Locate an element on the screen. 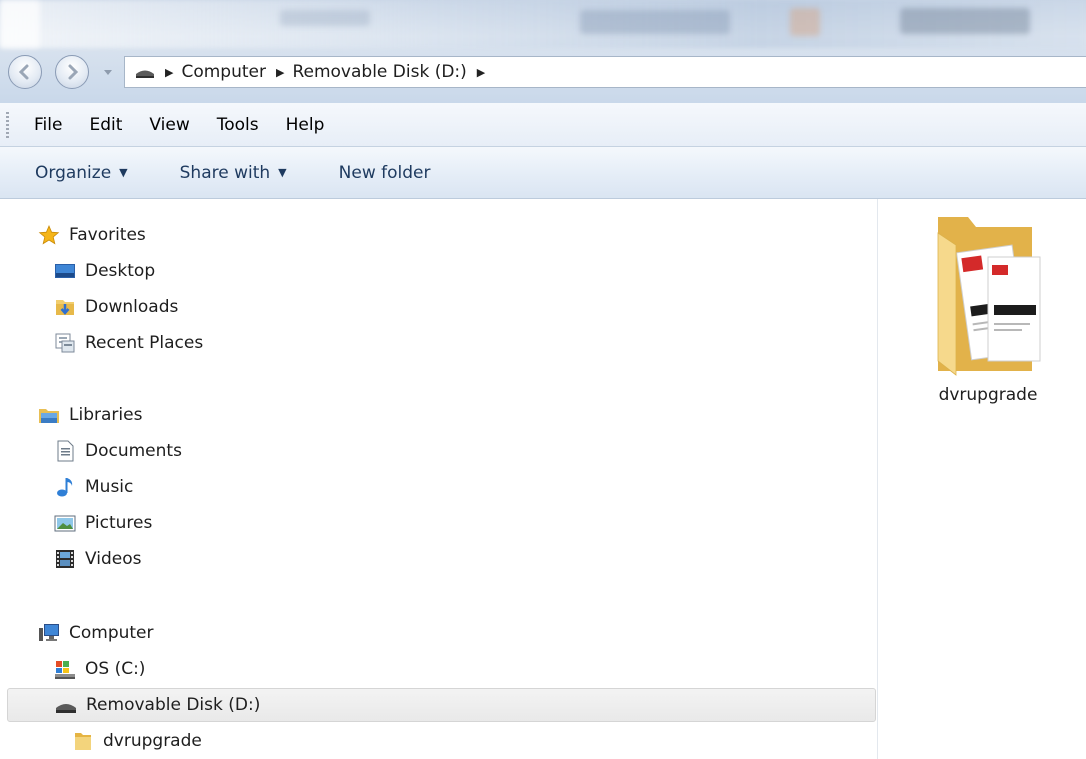 This screenshot has width=1086, height=759. music-note-icon is located at coordinates (65, 487).